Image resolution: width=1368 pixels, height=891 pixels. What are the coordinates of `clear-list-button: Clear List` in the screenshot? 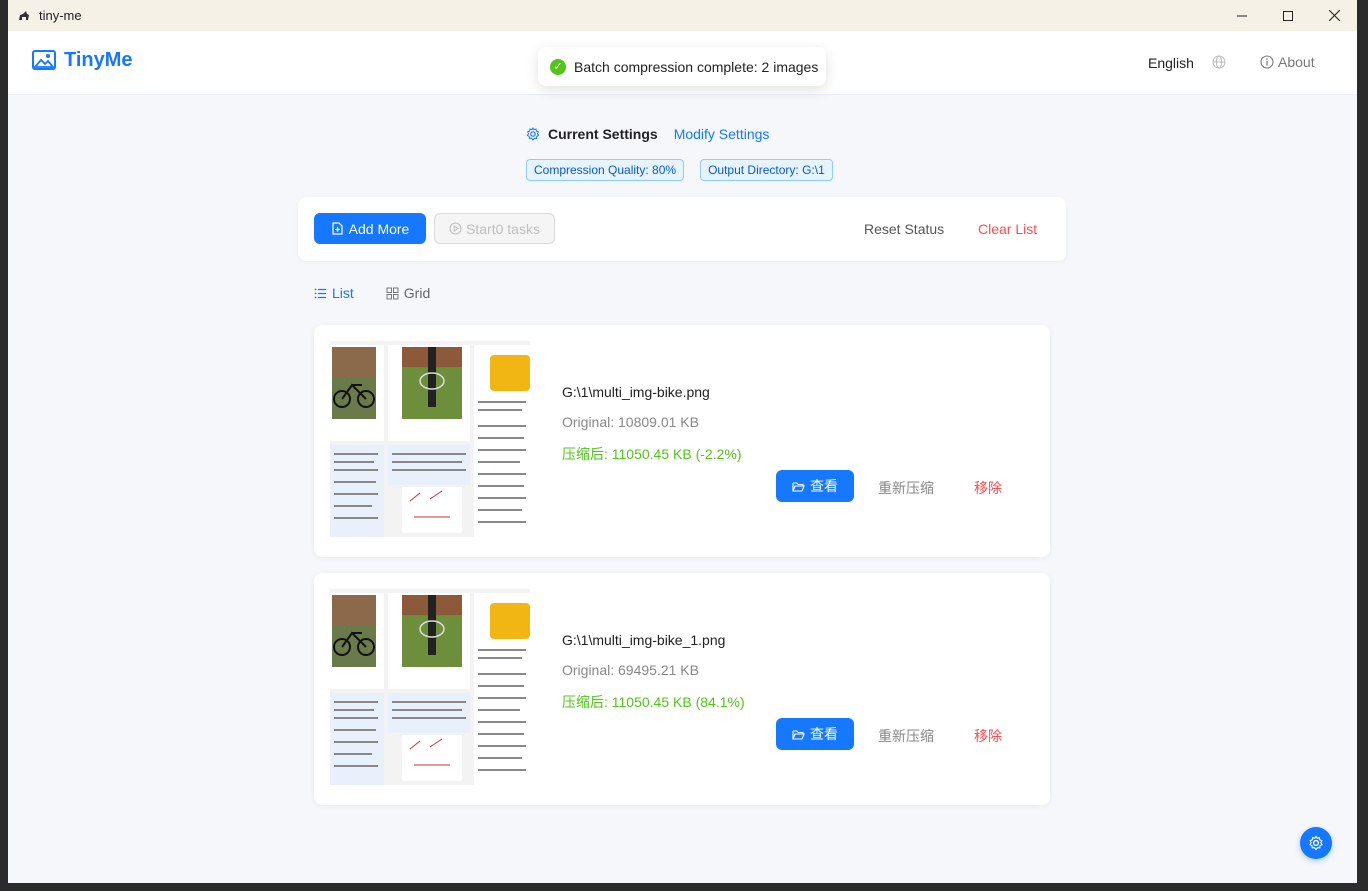 It's located at (1007, 229).